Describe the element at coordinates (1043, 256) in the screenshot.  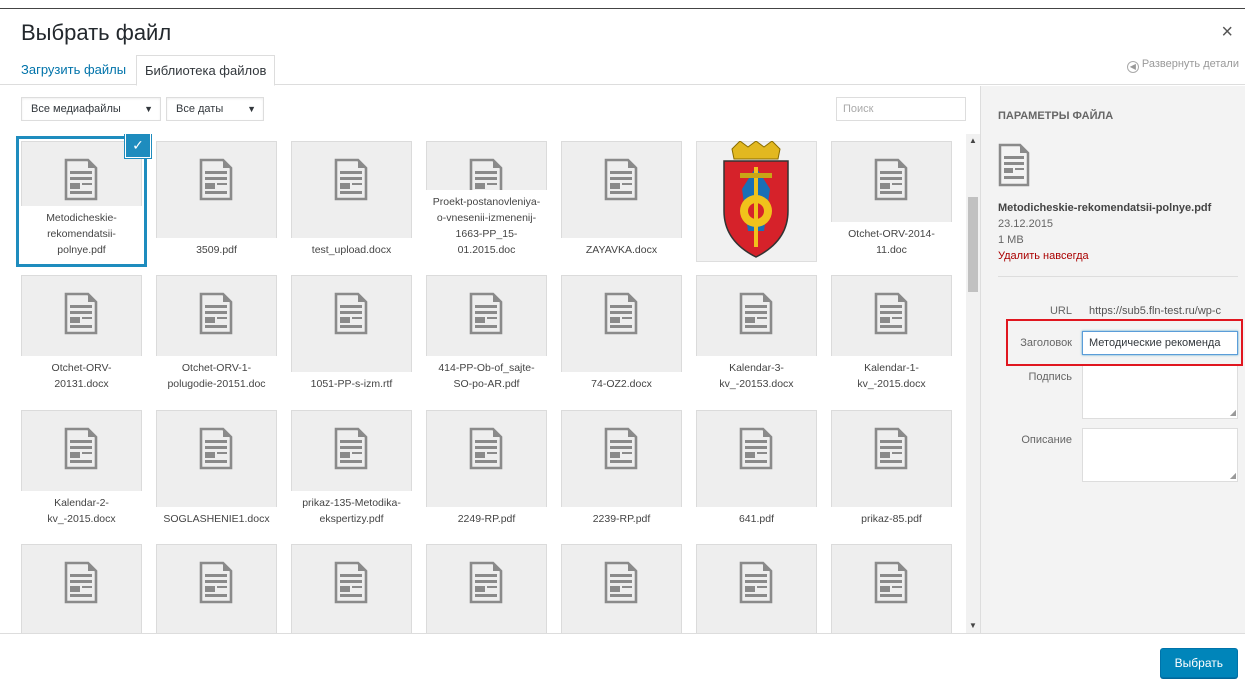
I see `delete-permanently-link: Удалить навсегда` at that location.